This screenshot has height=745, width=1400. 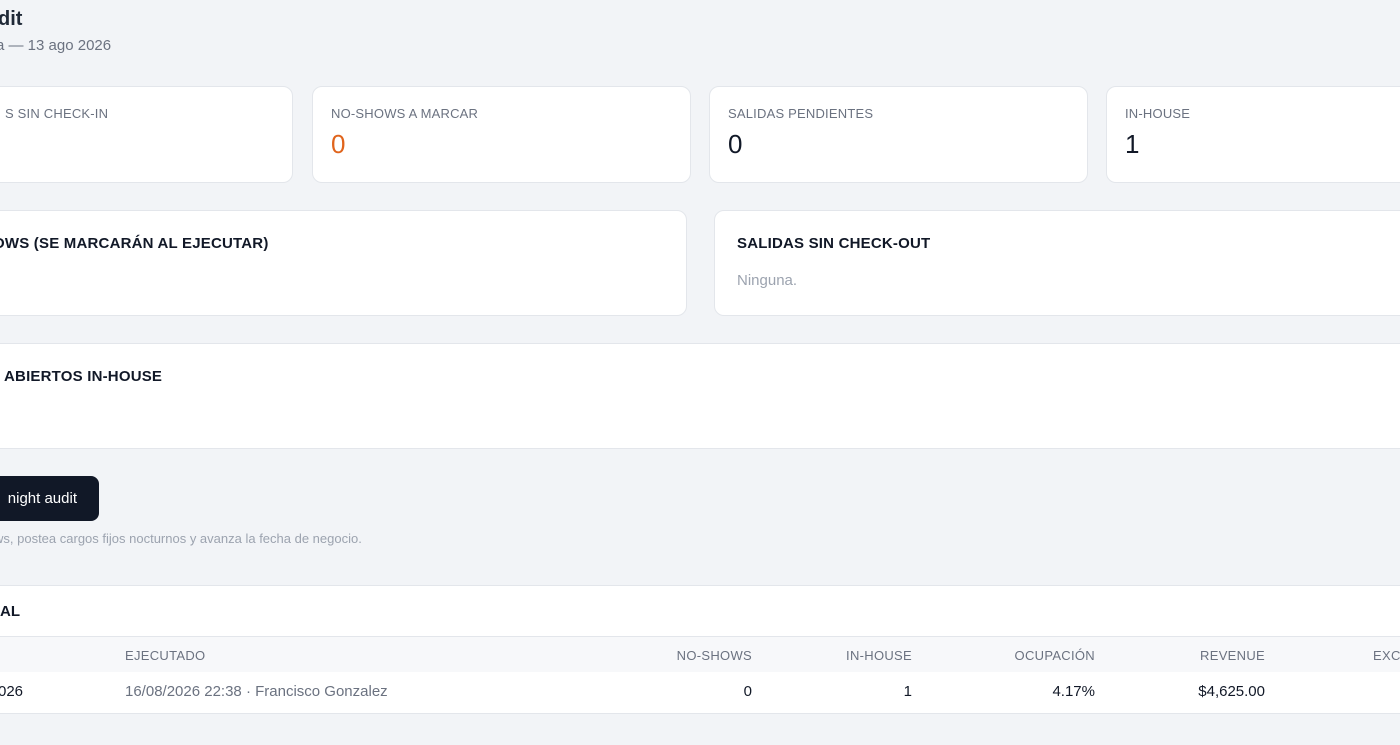 What do you see at coordinates (1073, 691) in the screenshot?
I see `cell-ocupacion: 4.17%` at bounding box center [1073, 691].